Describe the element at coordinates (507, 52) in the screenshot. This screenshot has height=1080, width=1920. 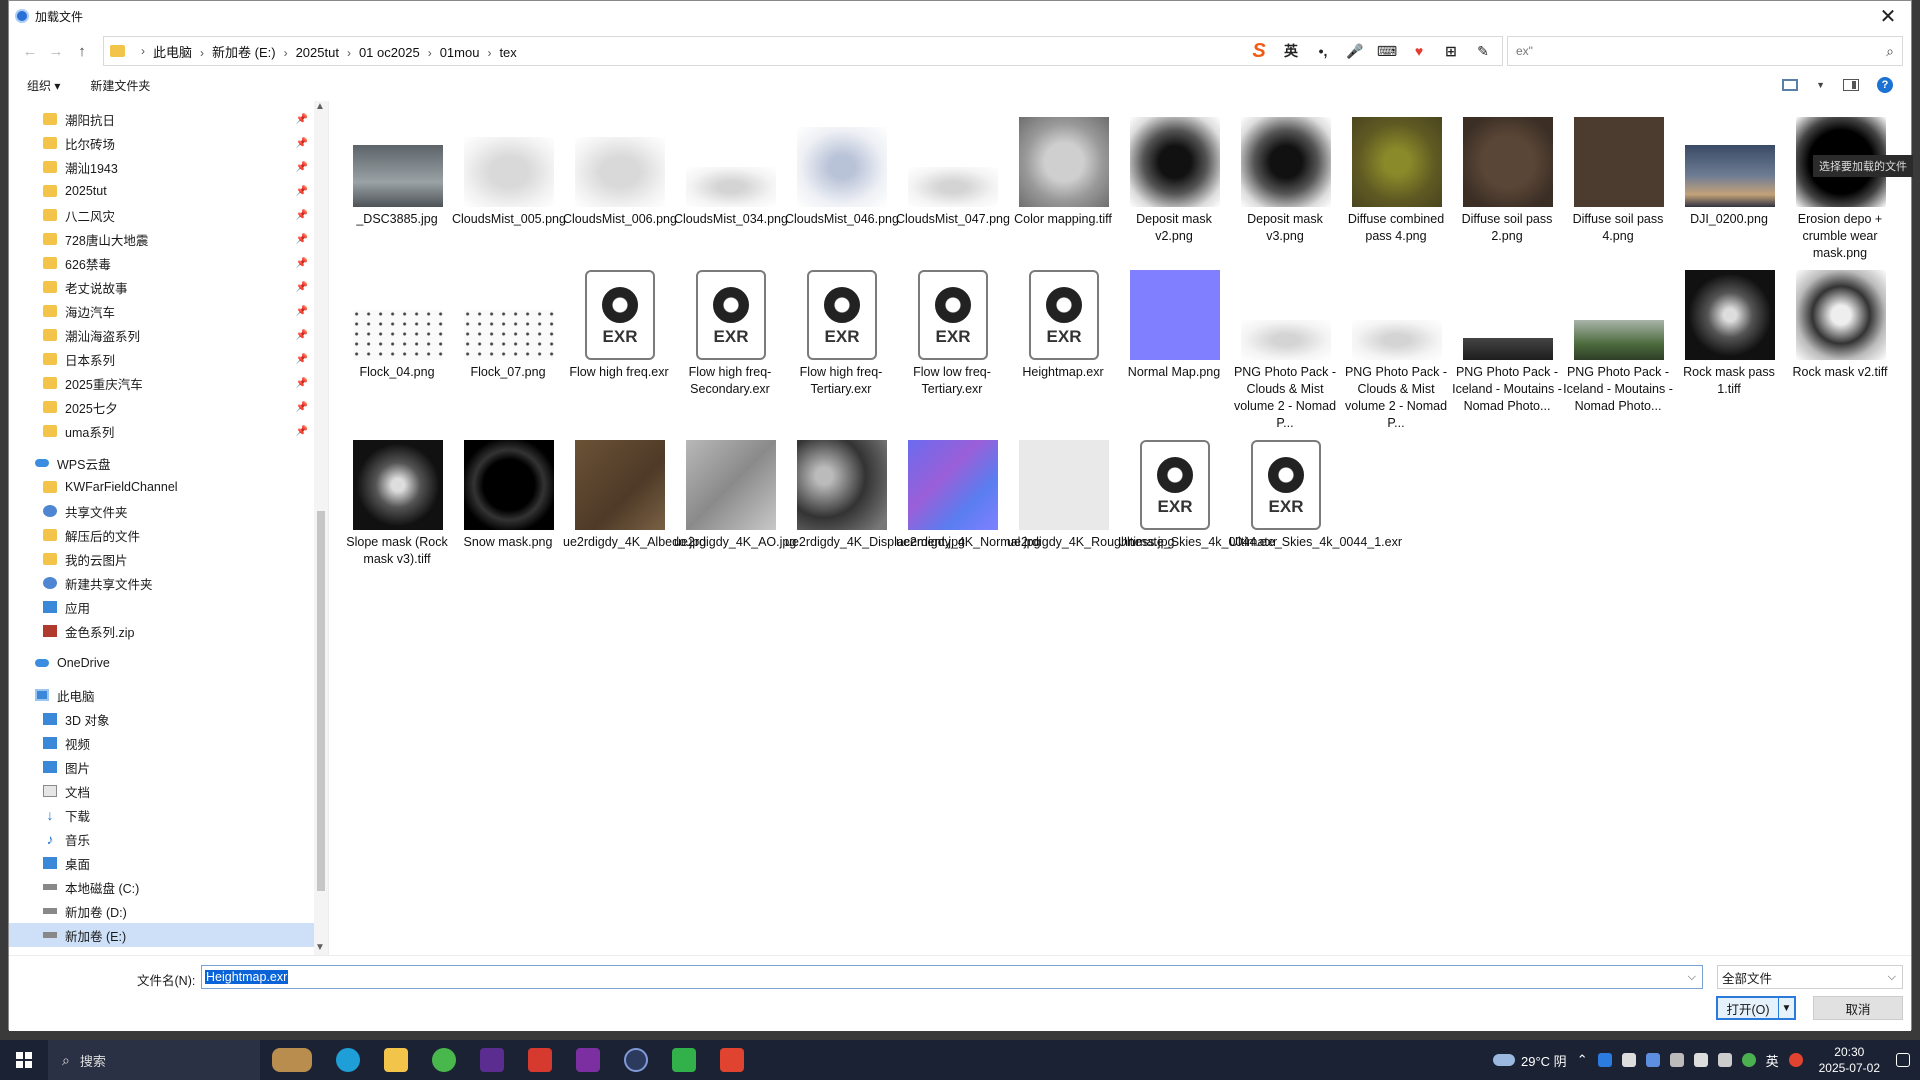
I see `breadcrumb-item: tex` at that location.